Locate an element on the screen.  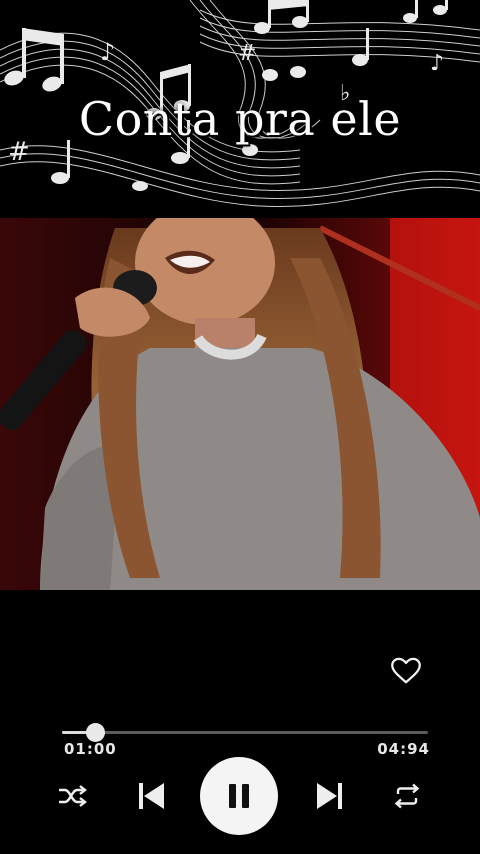
skip-next-icon is located at coordinates (329, 796).